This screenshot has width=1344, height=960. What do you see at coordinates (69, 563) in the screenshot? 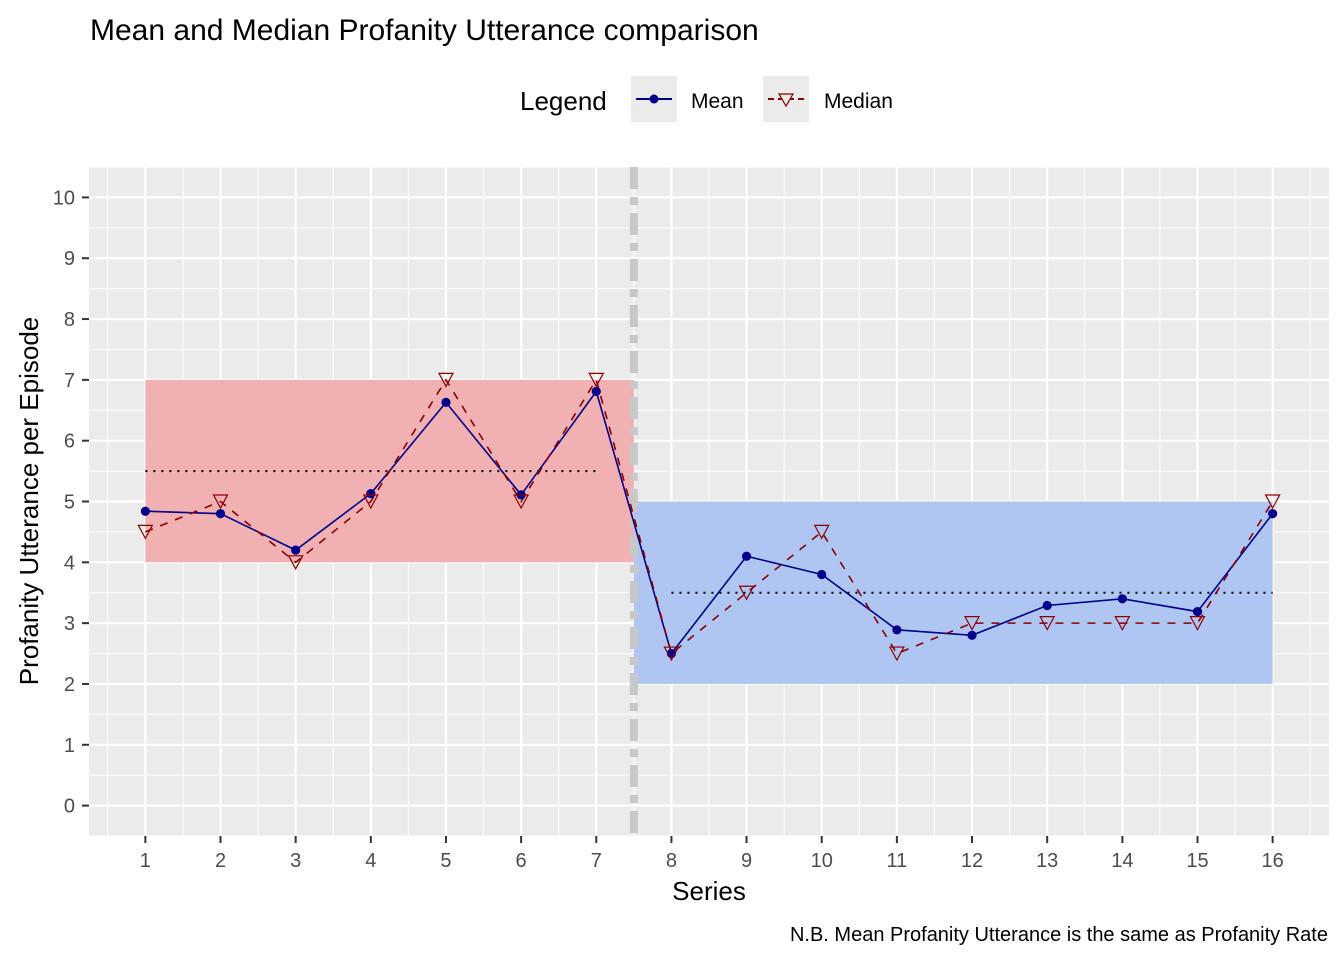
I see `y-tick-label: 4` at bounding box center [69, 563].